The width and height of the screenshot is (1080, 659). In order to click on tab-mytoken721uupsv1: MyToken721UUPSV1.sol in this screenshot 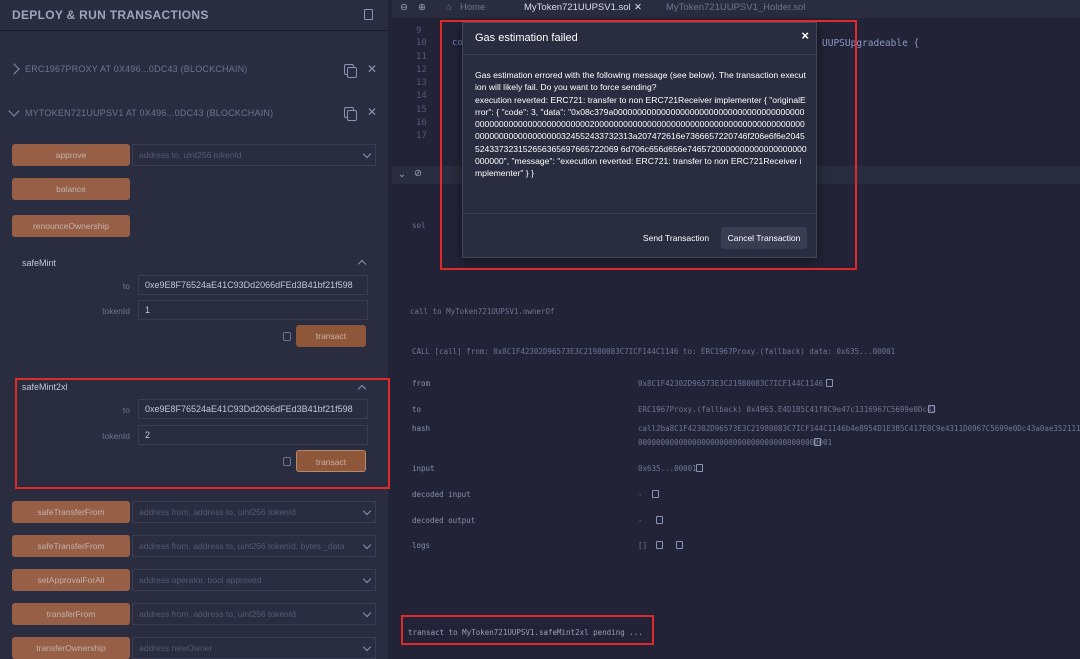, I will do `click(577, 7)`.